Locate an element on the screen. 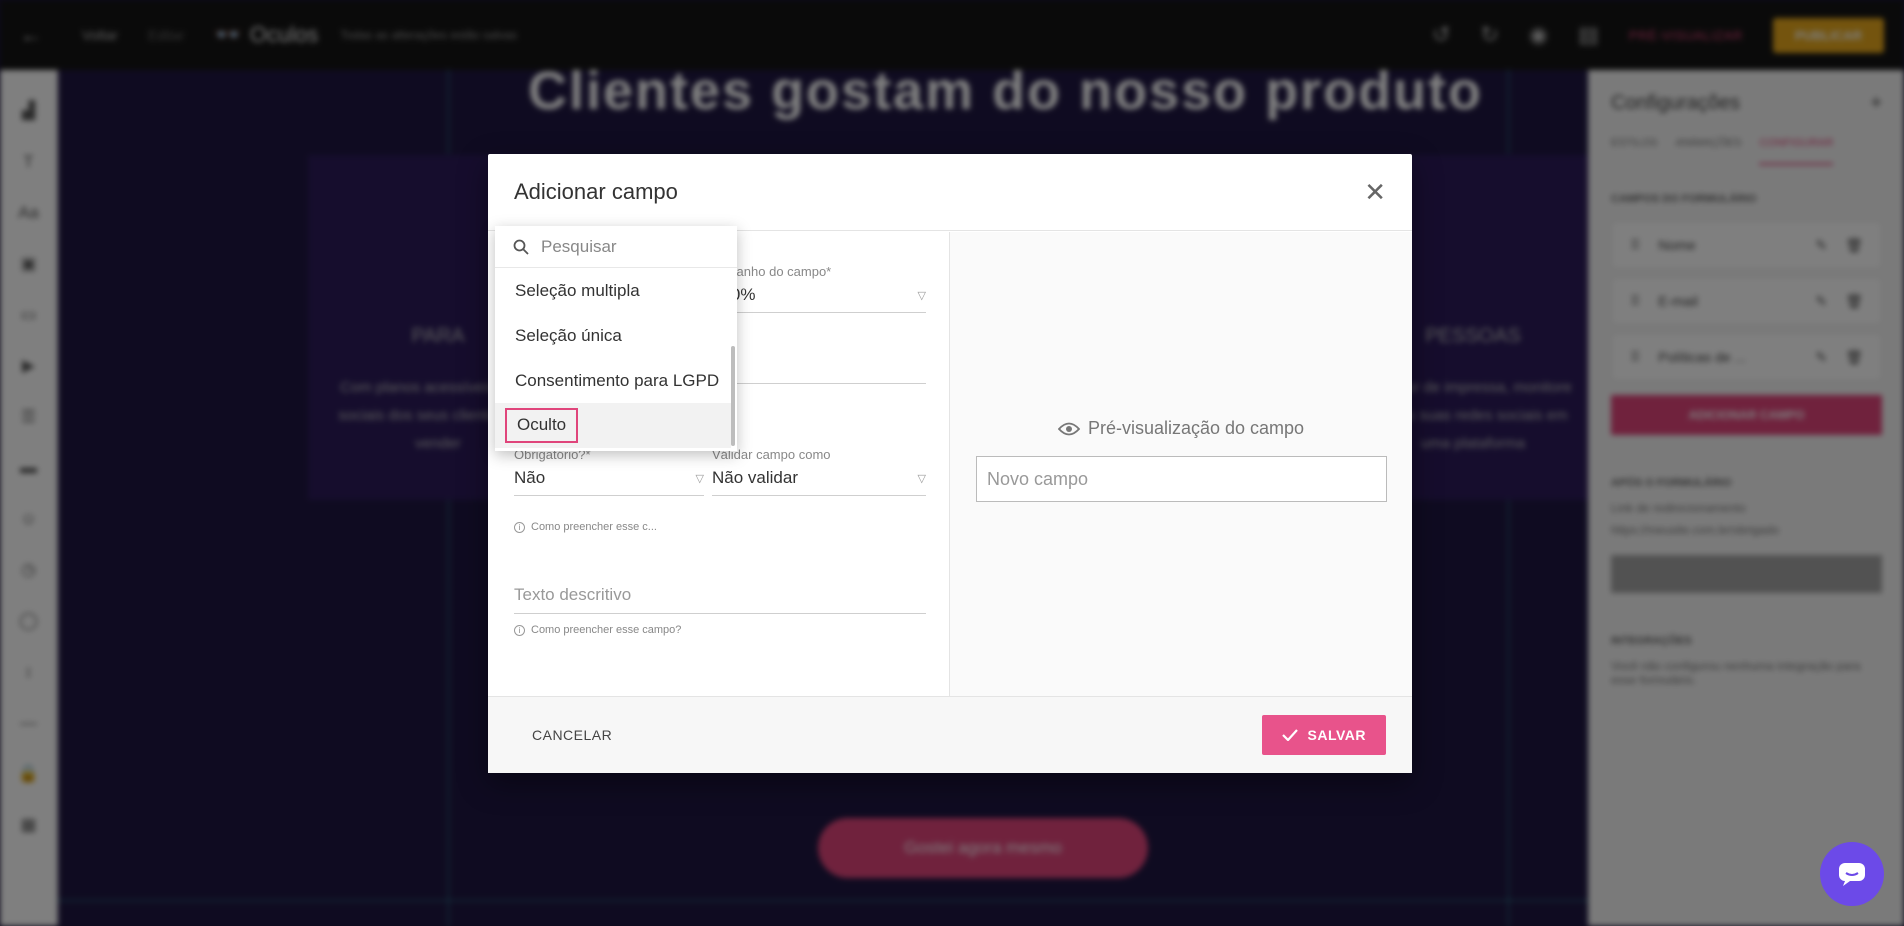  close-icon: ✕ is located at coordinates (1375, 192).